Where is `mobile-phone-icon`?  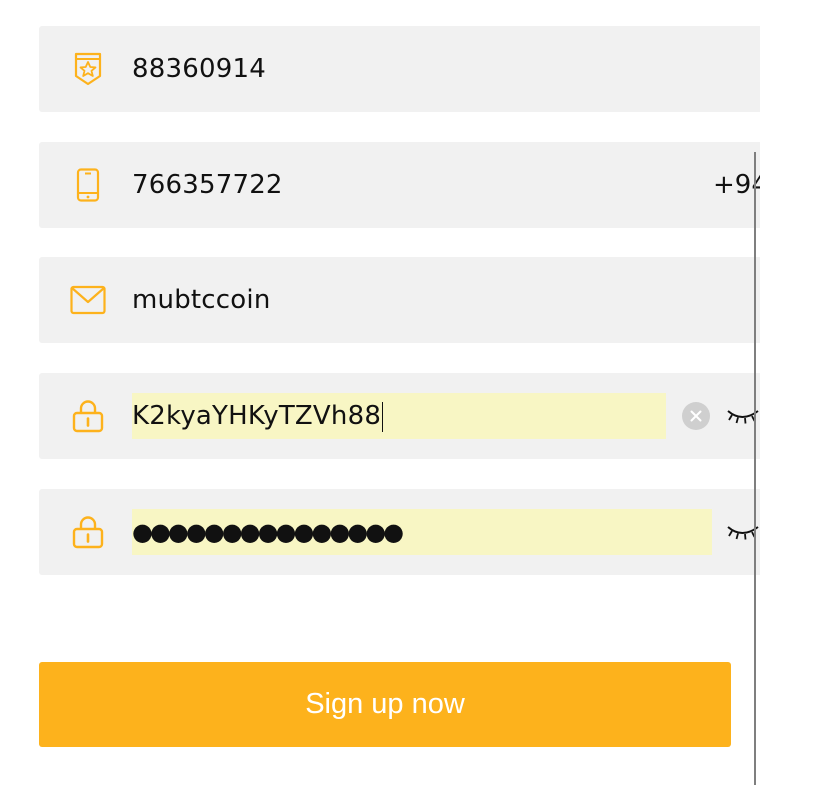
mobile-phone-icon is located at coordinates (88, 185).